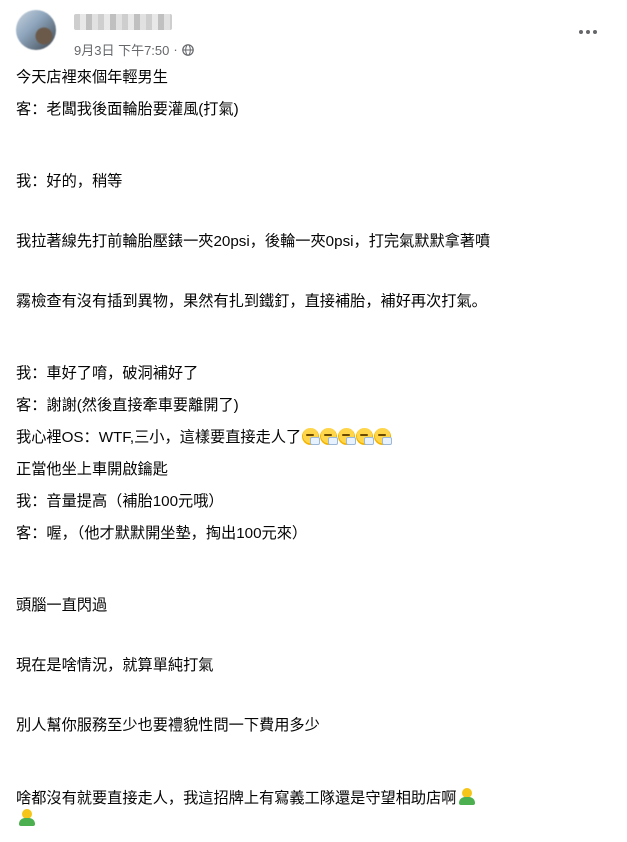 The height and width of the screenshot is (842, 627). What do you see at coordinates (162, 533) in the screenshot?
I see `paragraph: 客：喔，（他才默默開坐墊，掏出100元來）` at bounding box center [162, 533].